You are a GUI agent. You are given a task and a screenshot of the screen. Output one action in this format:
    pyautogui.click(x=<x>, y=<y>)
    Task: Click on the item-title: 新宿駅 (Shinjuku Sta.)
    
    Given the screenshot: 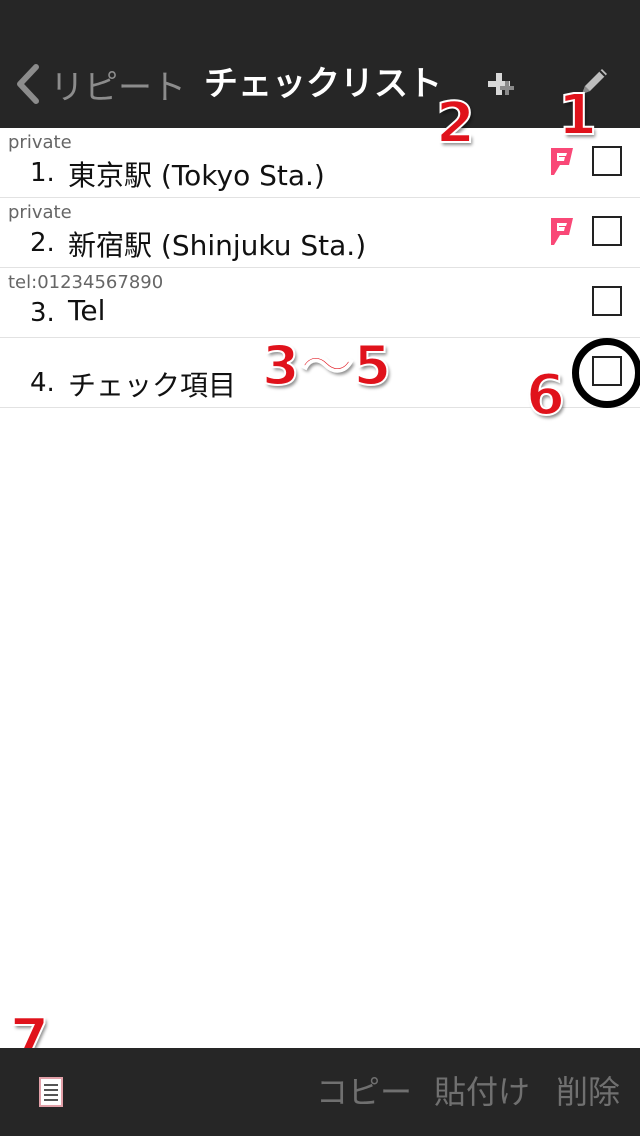 What is the action you would take?
    pyautogui.click(x=217, y=245)
    